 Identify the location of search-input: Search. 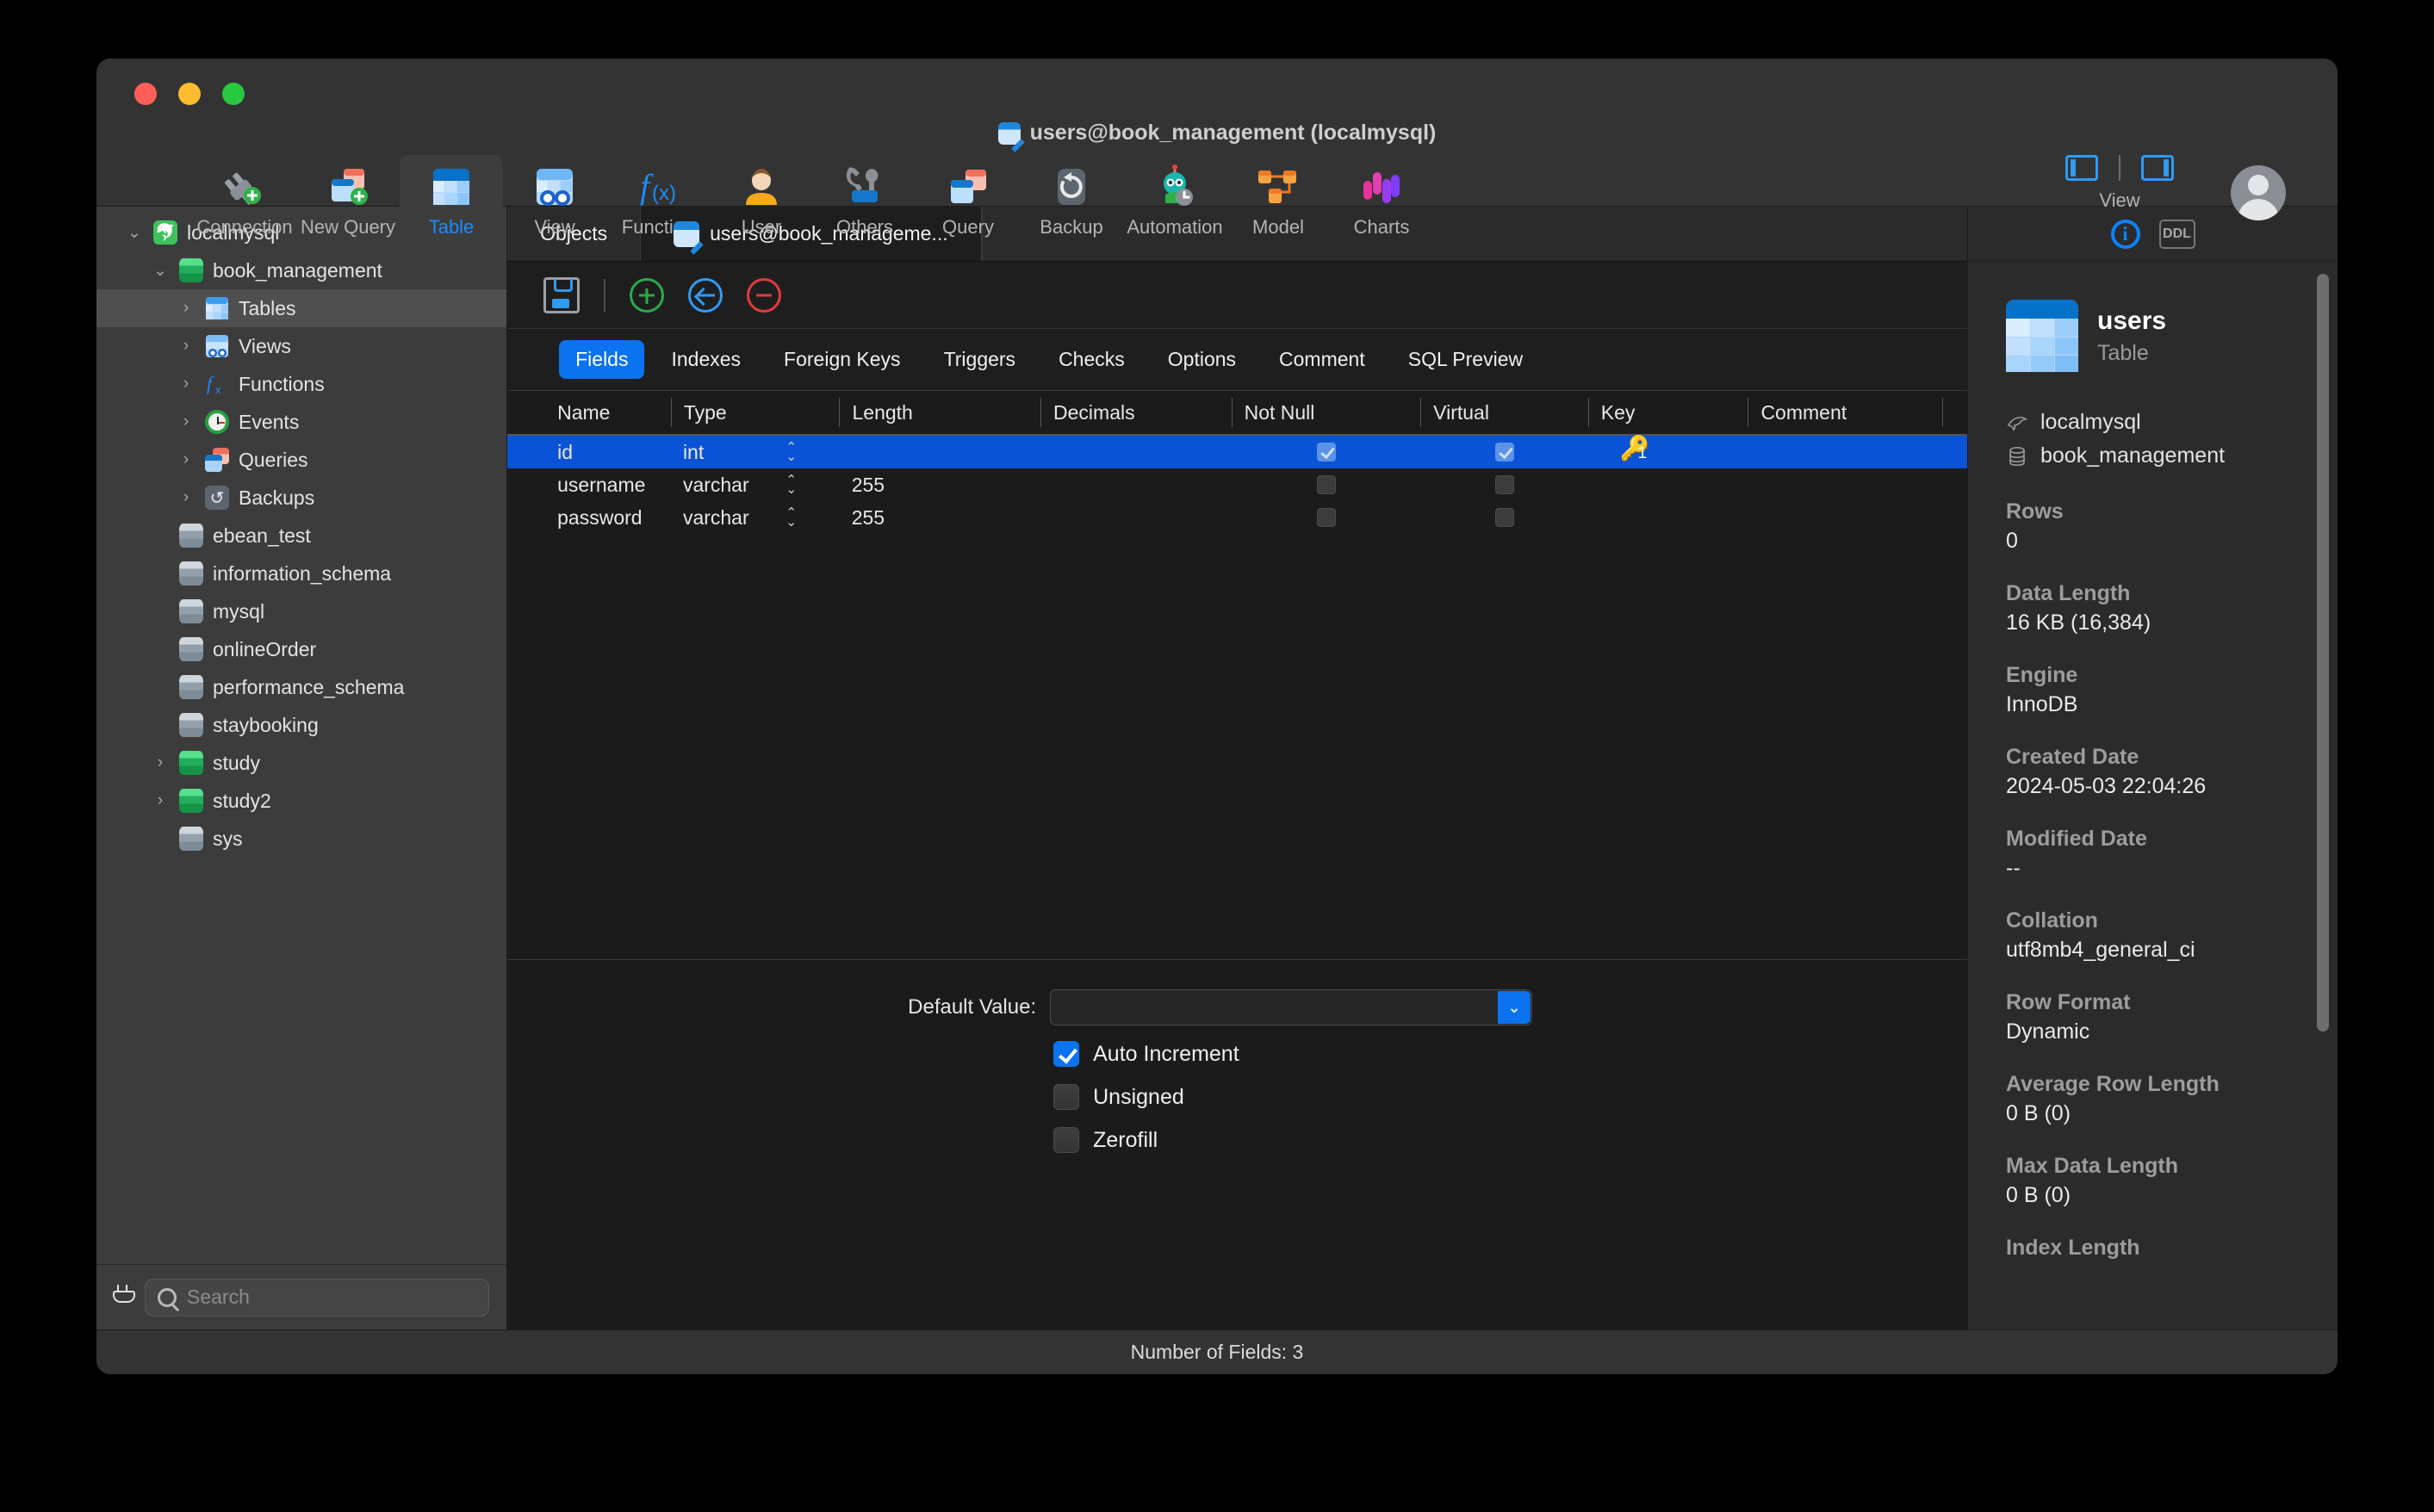
(317, 1297).